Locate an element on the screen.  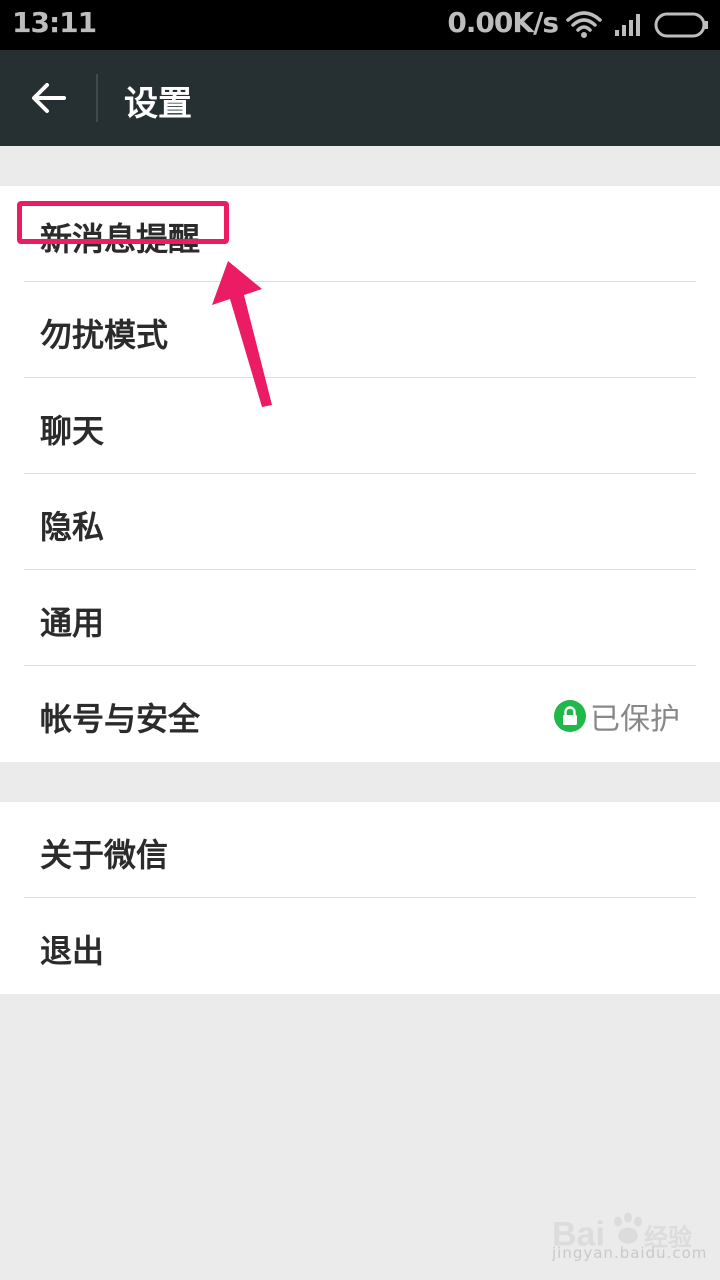
settings-item-do-not-disturb: 勿扰模式 is located at coordinates (360, 330).